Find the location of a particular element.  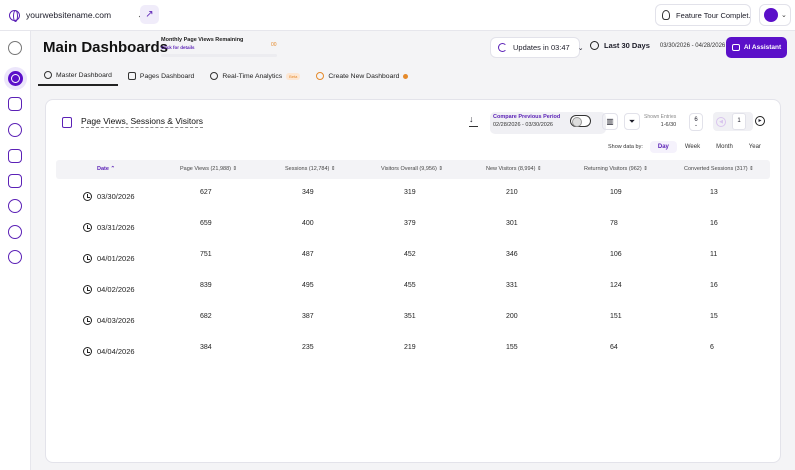

table-row: 04/03/2026 682 387 351 200 151 15 is located at coordinates (413, 328).